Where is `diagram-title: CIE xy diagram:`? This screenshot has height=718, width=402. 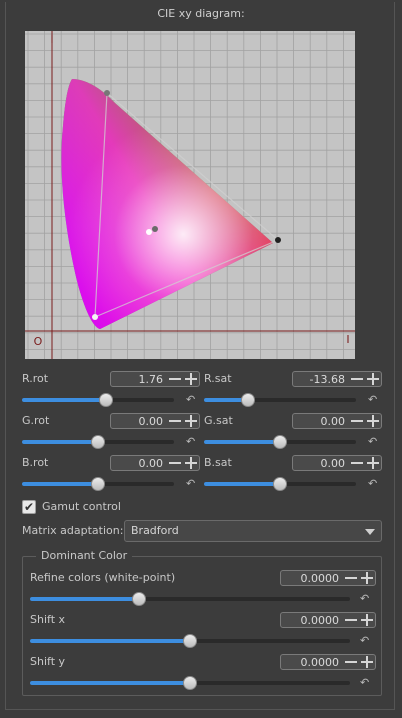
diagram-title: CIE xy diagram: is located at coordinates (201, 13).